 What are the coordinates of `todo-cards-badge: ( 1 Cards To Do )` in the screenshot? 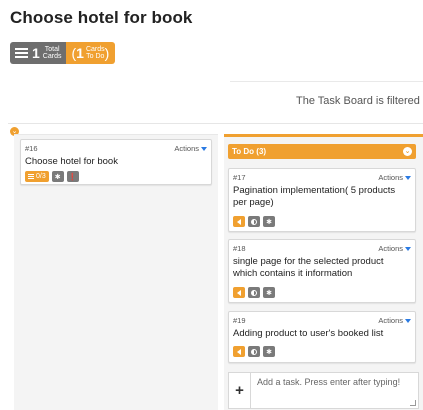 It's located at (91, 53).